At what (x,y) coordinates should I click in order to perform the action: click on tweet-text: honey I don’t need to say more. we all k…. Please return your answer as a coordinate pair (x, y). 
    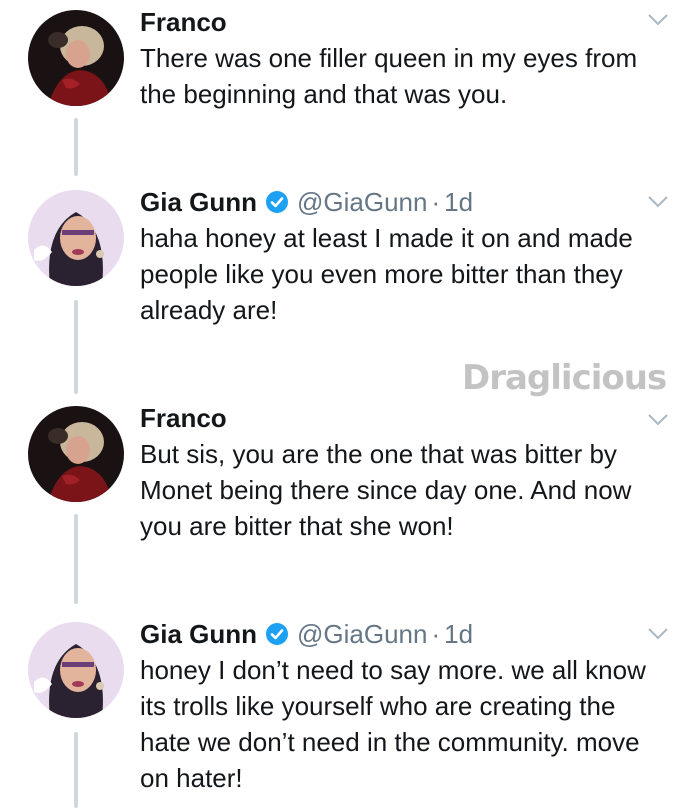
    Looking at the image, I should click on (393, 724).